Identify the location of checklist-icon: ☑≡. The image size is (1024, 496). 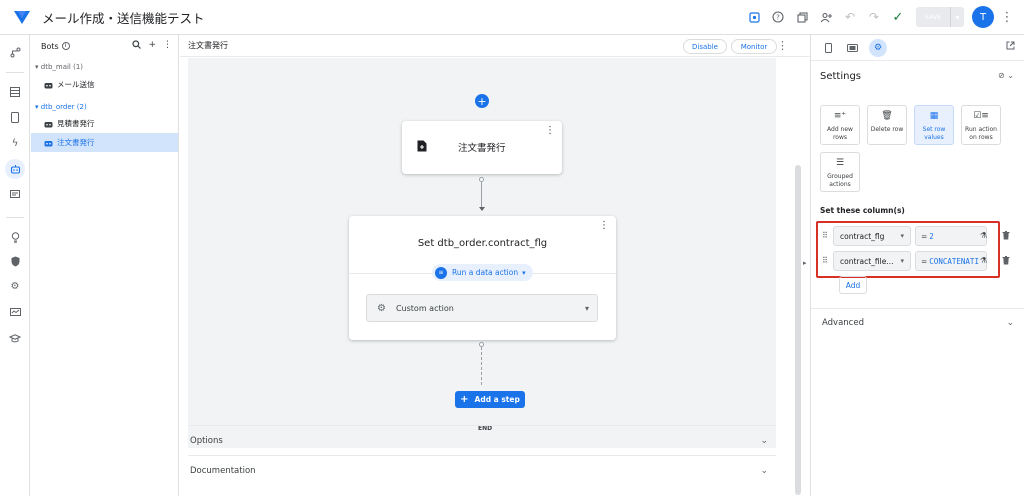
(981, 116).